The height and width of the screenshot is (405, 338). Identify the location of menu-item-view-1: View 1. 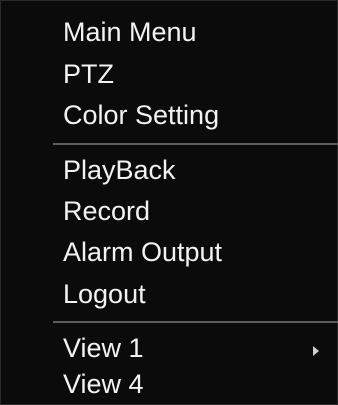
(103, 348).